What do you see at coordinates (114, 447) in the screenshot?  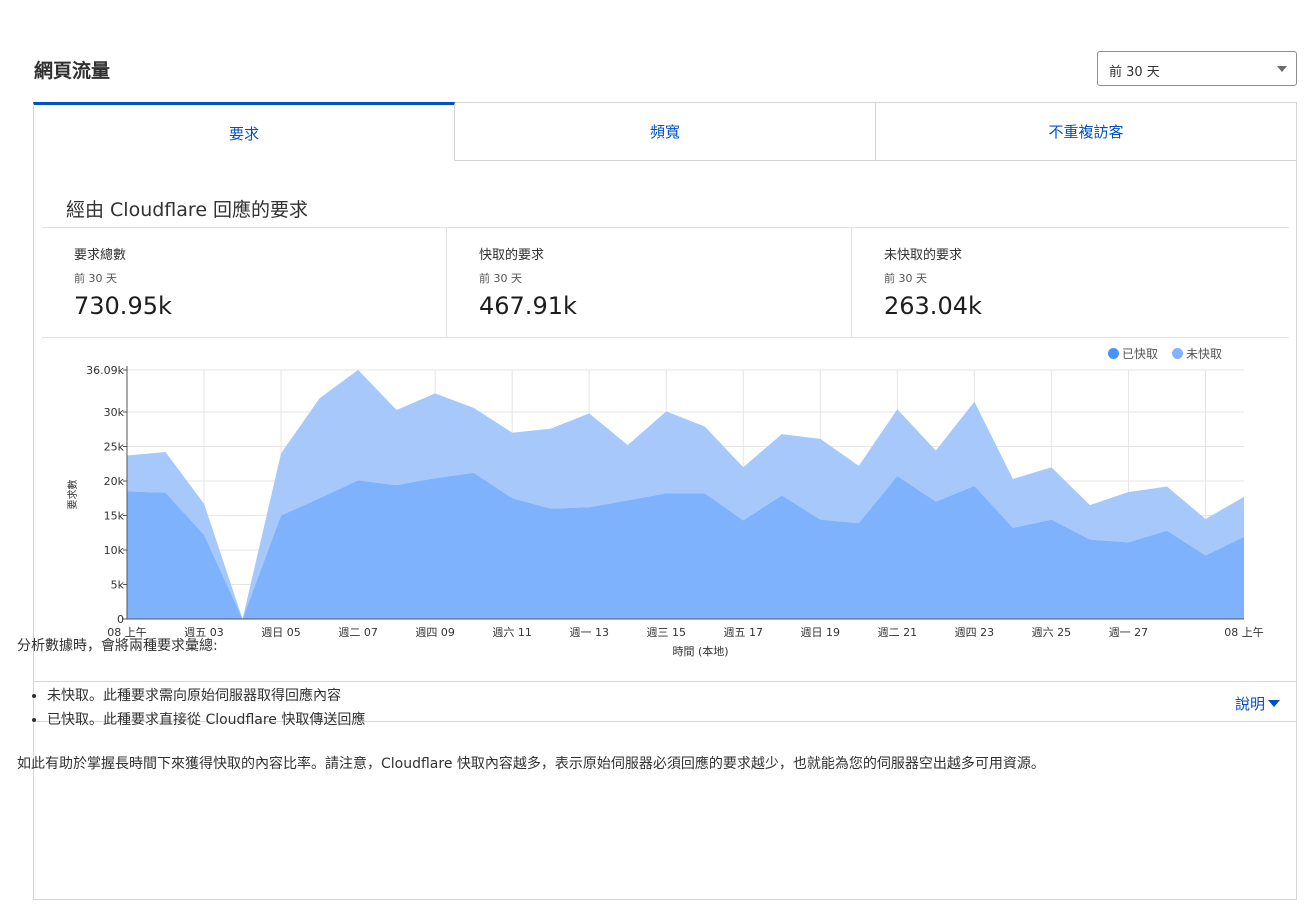 I see `y-tick-label: 25k` at bounding box center [114, 447].